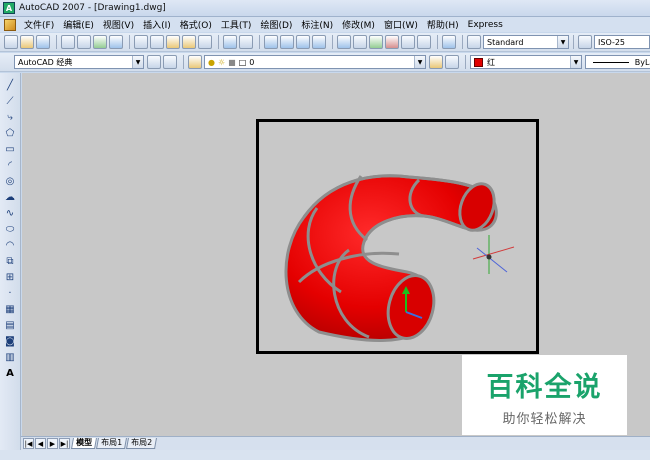 This screenshot has height=460, width=650. I want to click on menu-format: 格式(O), so click(196, 24).